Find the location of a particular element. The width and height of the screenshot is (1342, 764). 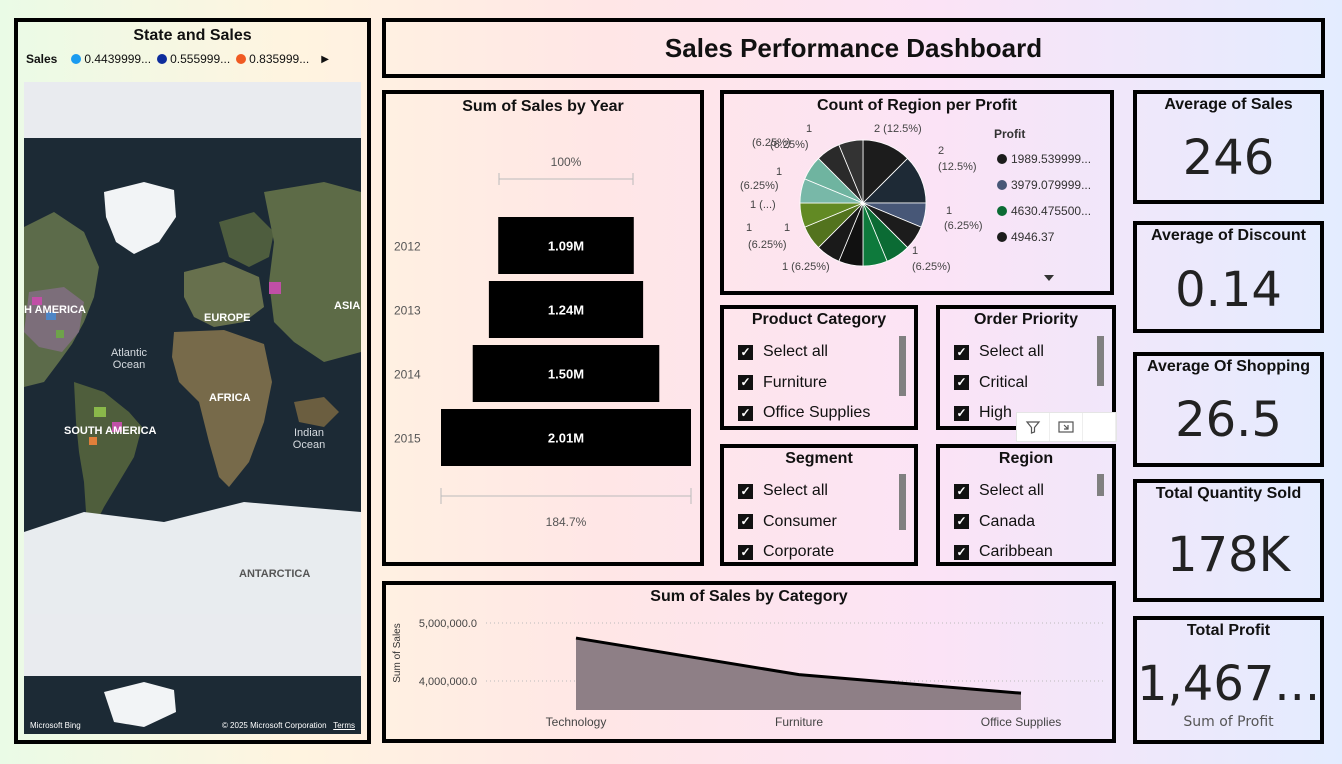

segment-slicer: Segment ✓ Select all ✓ Consumer ✓ Corporate is located at coordinates (819, 505).